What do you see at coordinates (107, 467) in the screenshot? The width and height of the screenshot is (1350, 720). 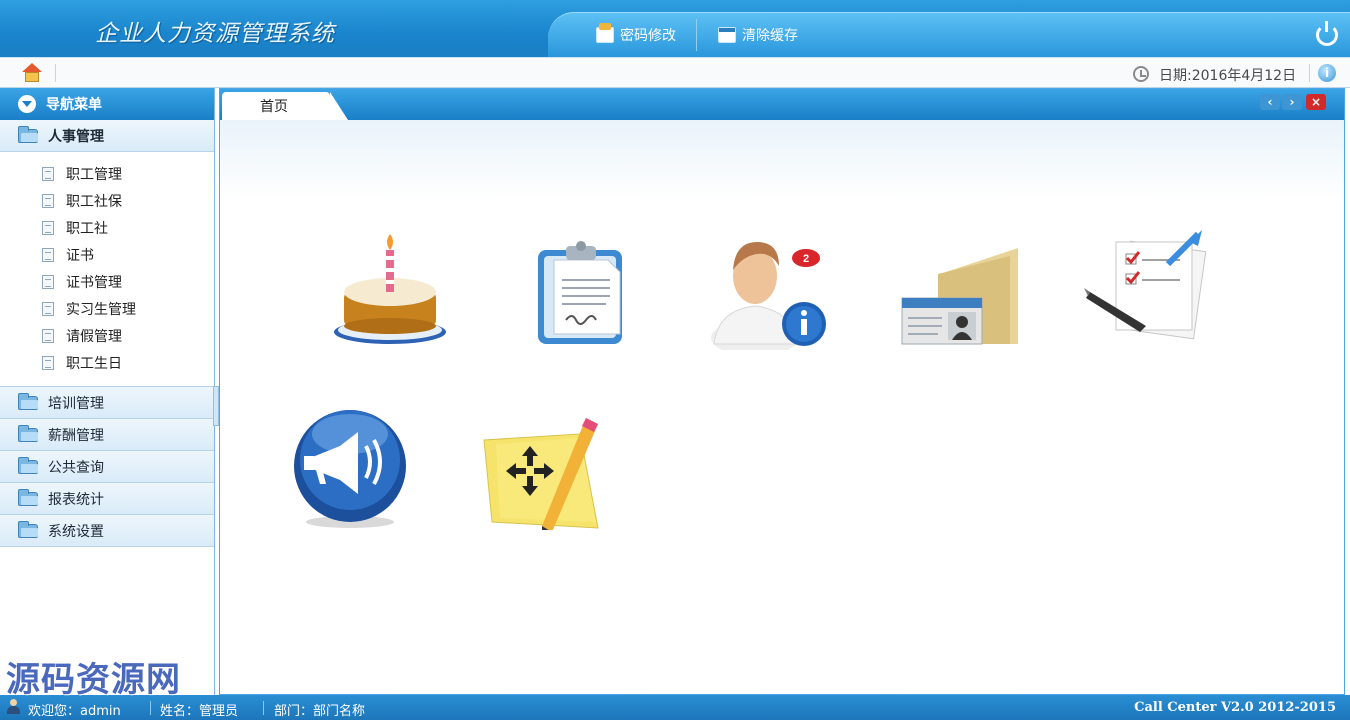 I see `sidebar-group-query: 公共查询` at bounding box center [107, 467].